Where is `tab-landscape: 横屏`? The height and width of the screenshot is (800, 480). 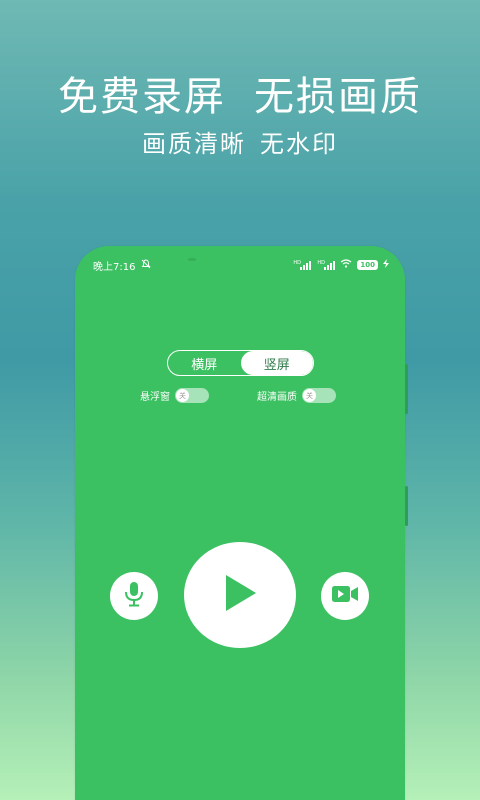
tab-landscape: 横屏 is located at coordinates (204, 363).